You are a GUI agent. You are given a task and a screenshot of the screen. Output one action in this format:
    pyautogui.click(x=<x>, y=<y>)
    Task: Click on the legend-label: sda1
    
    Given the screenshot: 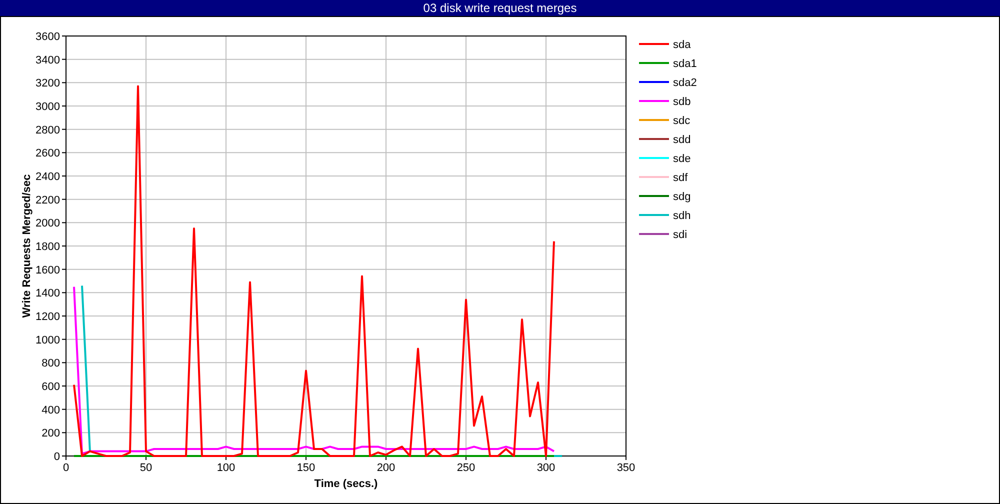 What is the action you would take?
    pyautogui.click(x=685, y=64)
    